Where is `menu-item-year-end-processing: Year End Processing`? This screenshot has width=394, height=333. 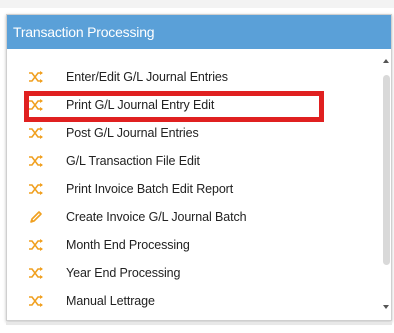
menu-item-year-end-processing: Year End Processing is located at coordinates (193, 273).